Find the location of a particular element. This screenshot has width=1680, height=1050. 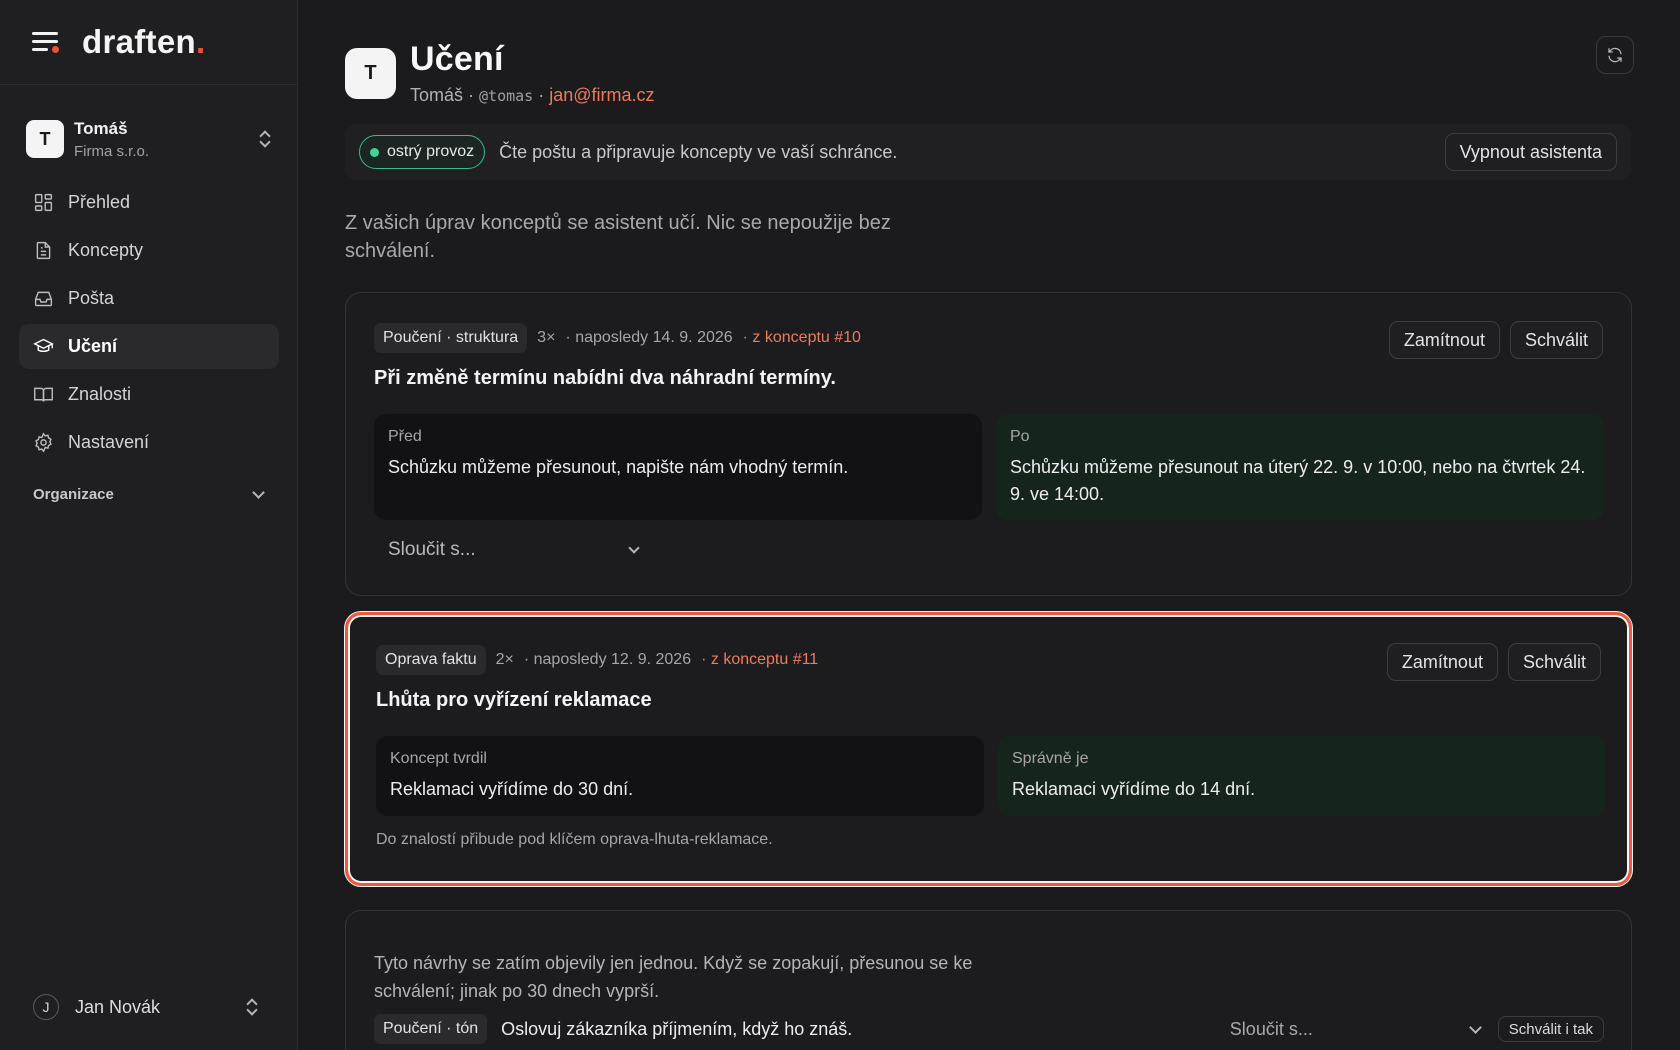

sidebar-item-uceni: Učení is located at coordinates (149, 346).